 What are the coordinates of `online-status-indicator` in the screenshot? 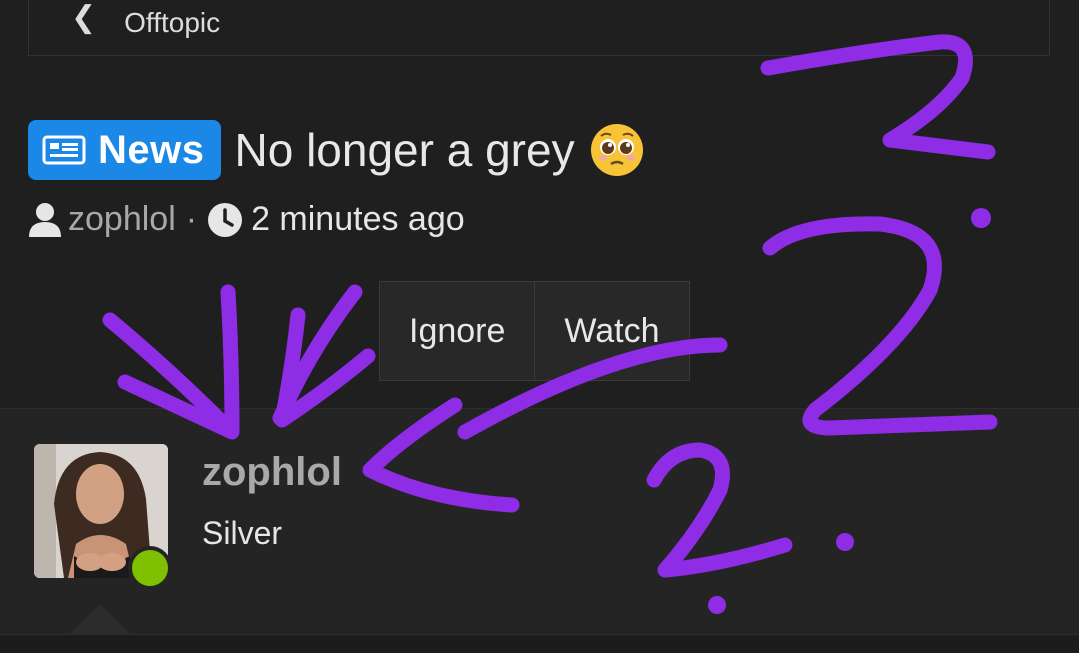 It's located at (150, 568).